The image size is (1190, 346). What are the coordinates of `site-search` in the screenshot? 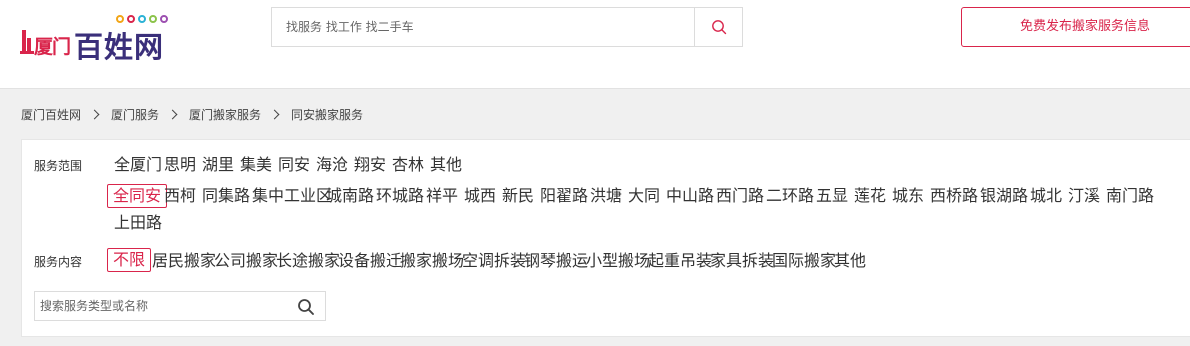 It's located at (507, 27).